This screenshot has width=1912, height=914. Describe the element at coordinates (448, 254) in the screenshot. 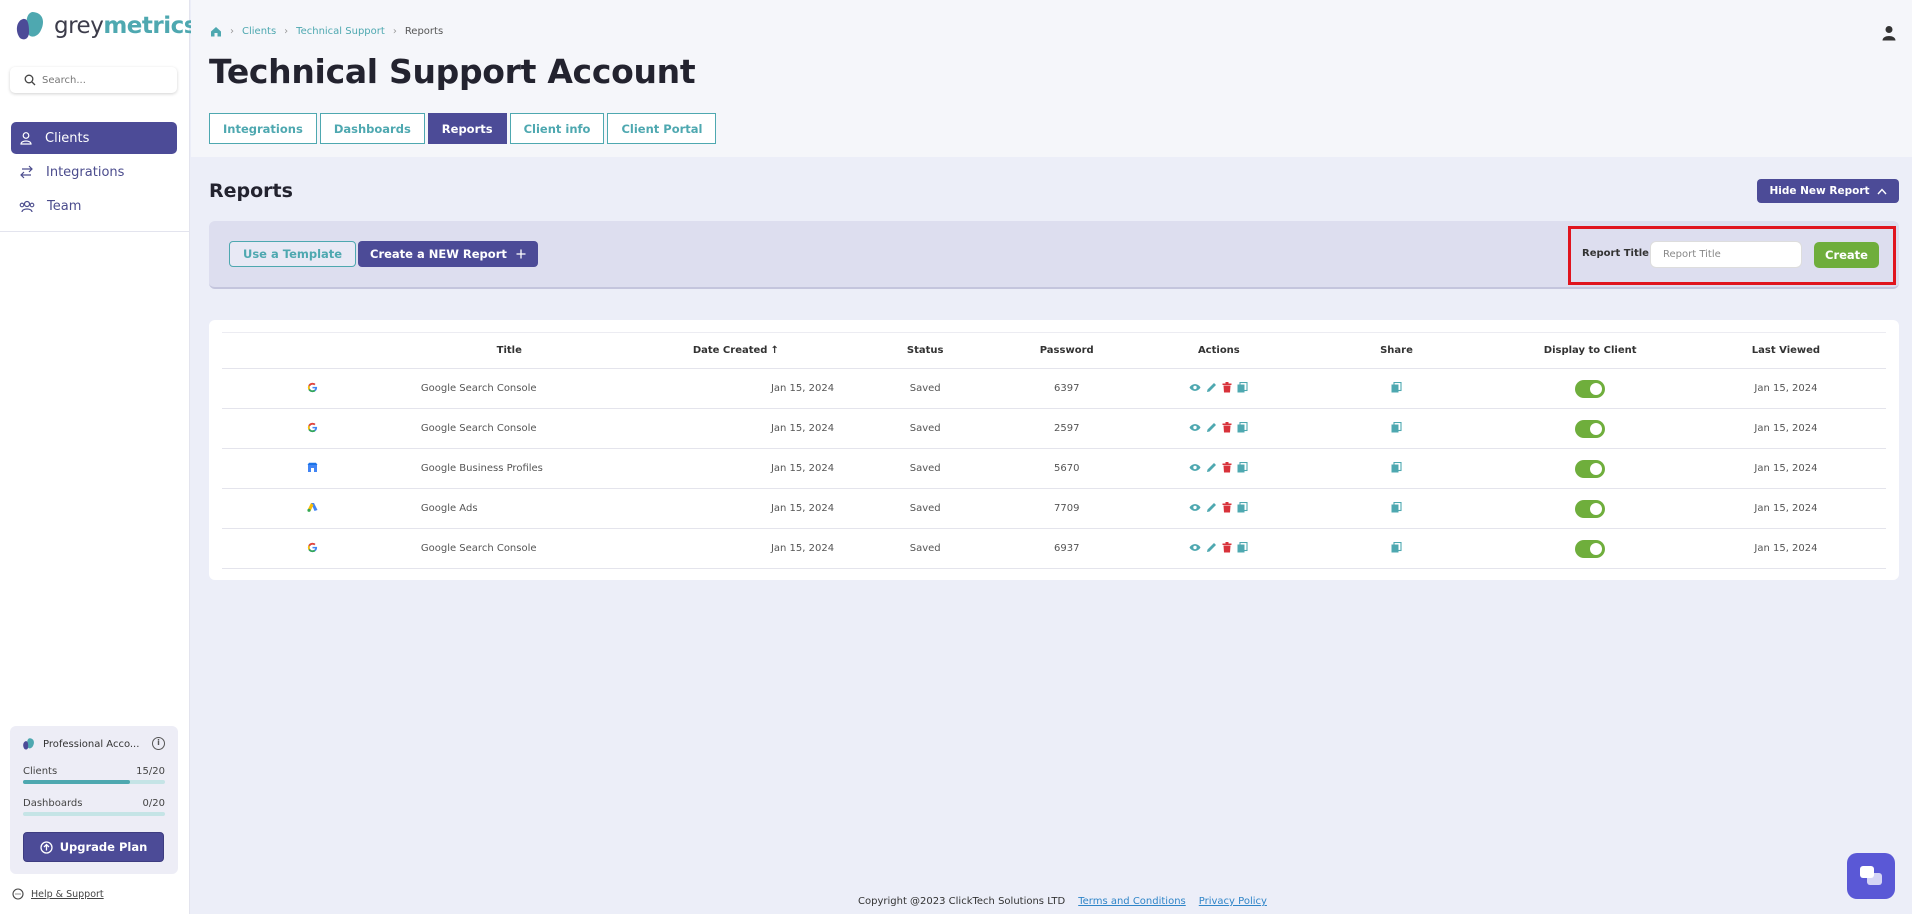

I see `create-new-report-button: Create a NEW Report` at that location.